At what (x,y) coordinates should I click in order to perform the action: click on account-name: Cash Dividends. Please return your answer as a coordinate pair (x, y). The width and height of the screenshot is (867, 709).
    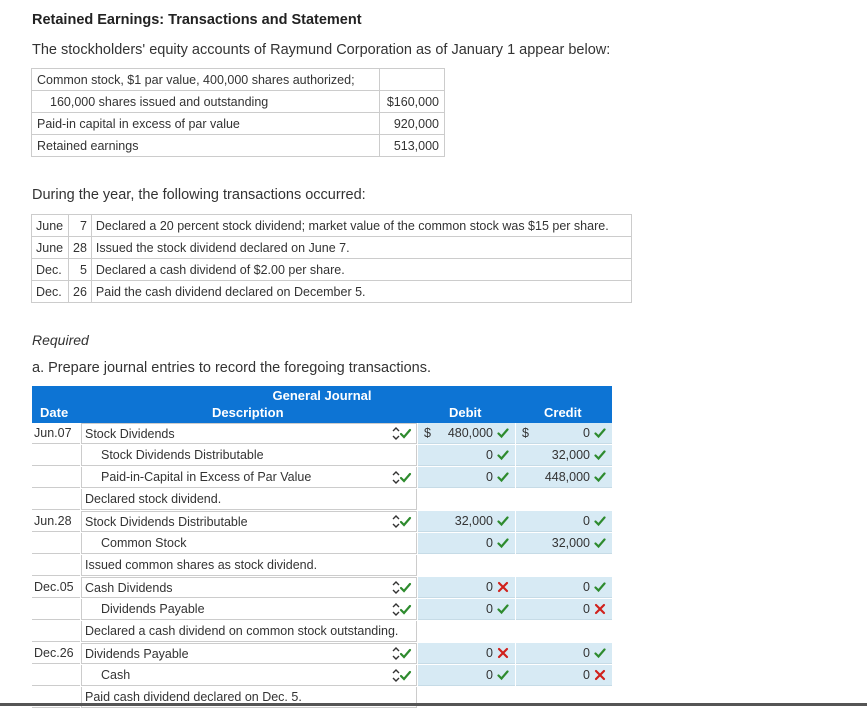
    Looking at the image, I should click on (129, 588).